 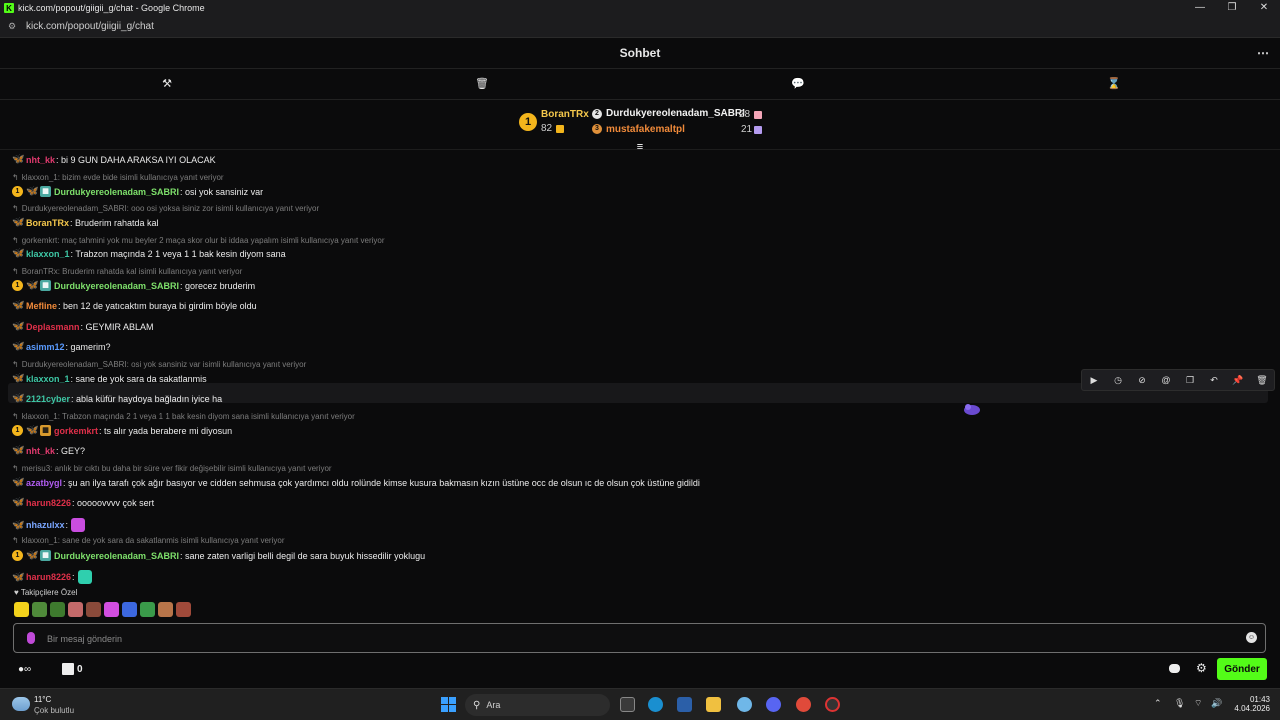 I want to click on message-username: BoranTRx, so click(x=47, y=223).